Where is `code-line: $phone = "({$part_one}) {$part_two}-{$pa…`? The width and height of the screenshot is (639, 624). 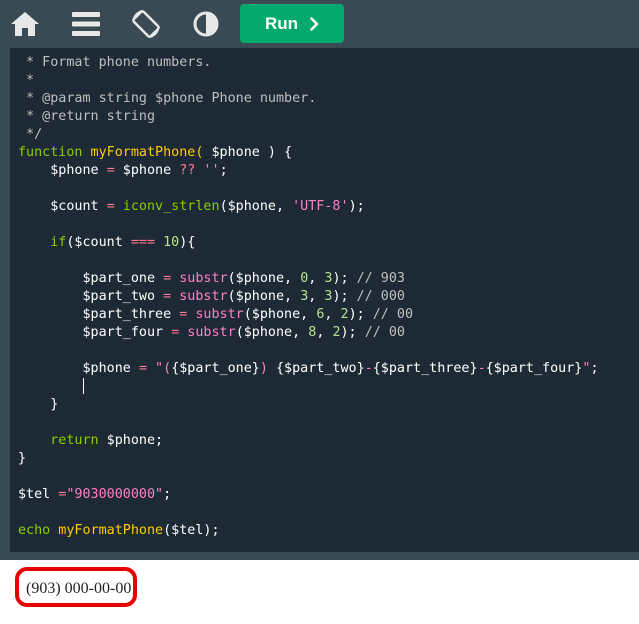 code-line: $phone = "({$part_one}) {$part_two}-{$pa… is located at coordinates (308, 369).